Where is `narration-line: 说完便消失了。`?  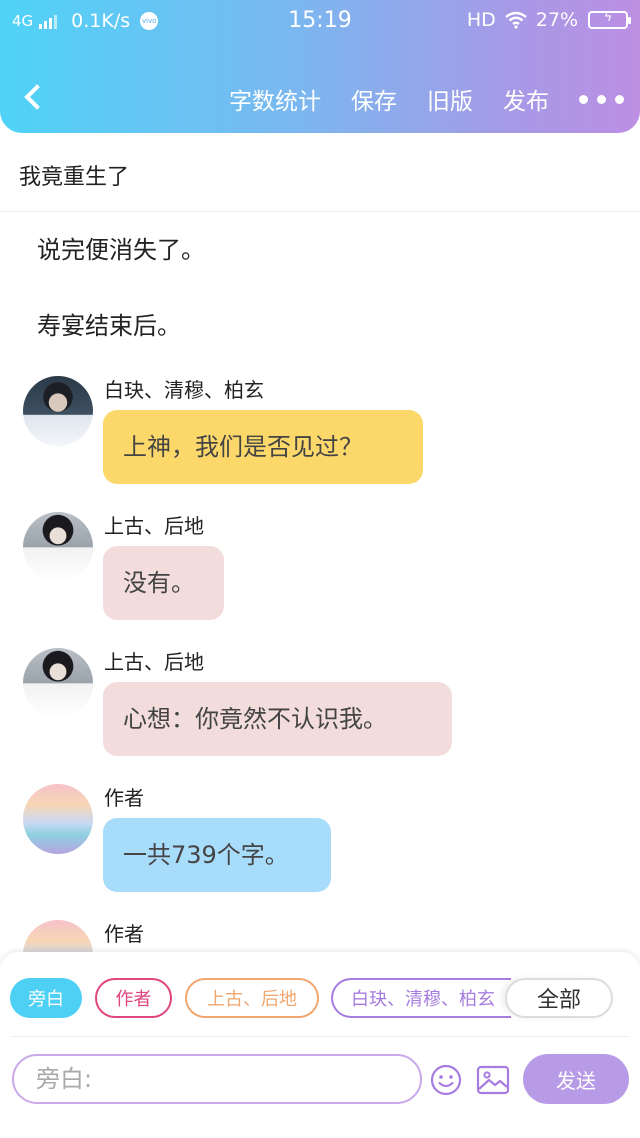
narration-line: 说完便消失了。 is located at coordinates (121, 247).